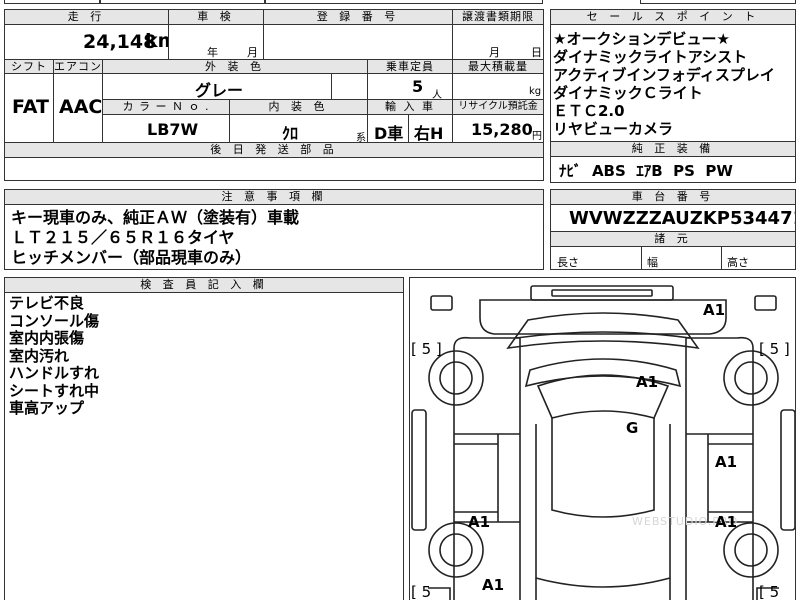 The width and height of the screenshot is (800, 600). I want to click on chassis-cell: WVWZZZAUZKP534471, so click(673, 218).